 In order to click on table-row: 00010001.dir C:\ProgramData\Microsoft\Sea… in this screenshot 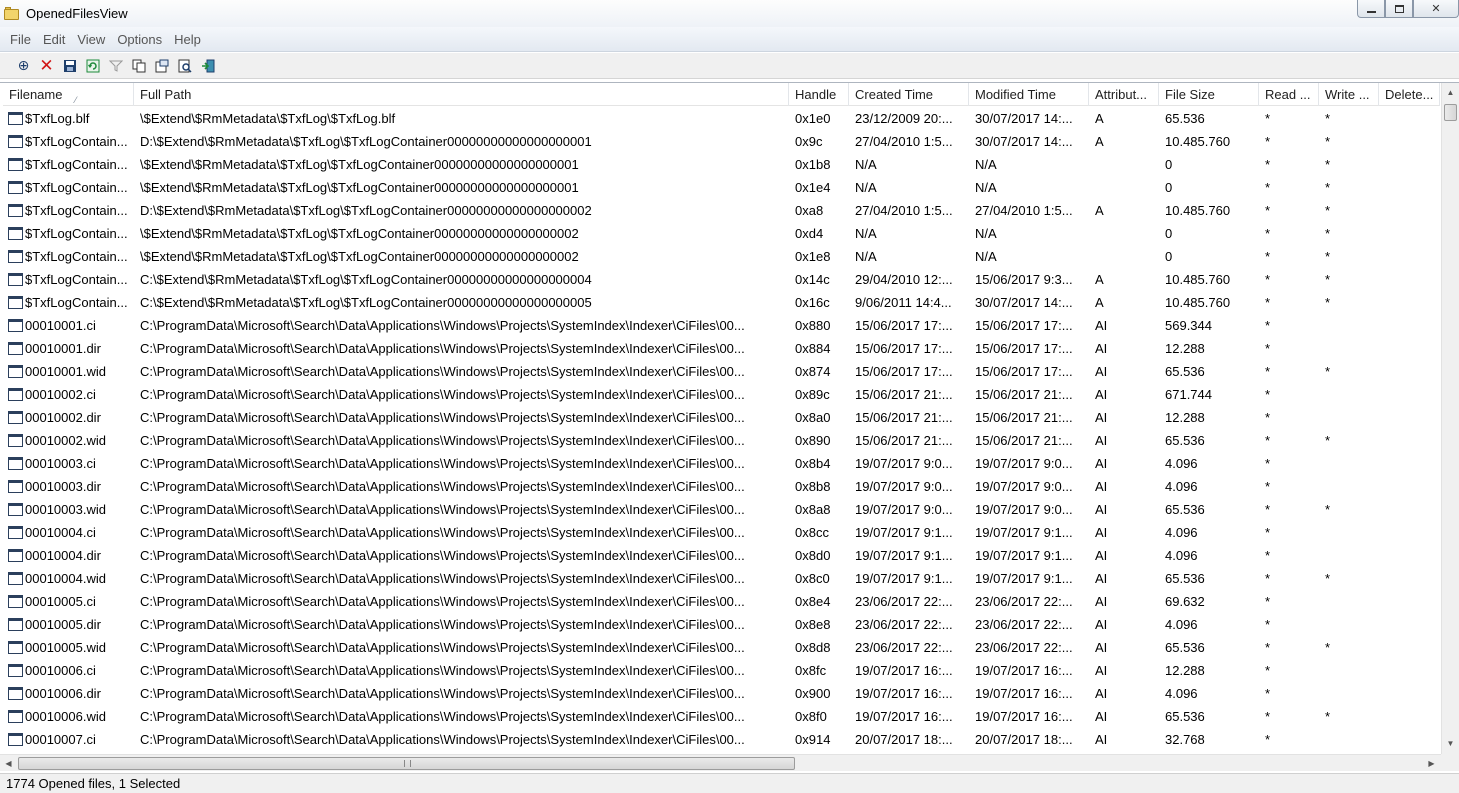, I will do `click(721, 348)`.